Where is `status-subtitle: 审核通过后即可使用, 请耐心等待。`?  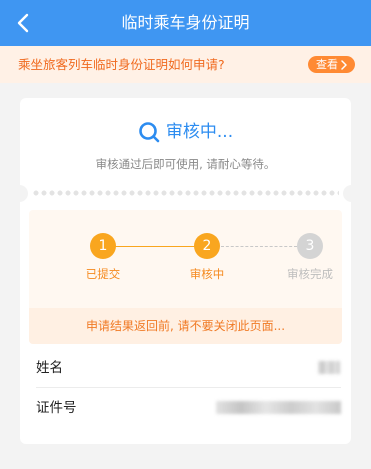 status-subtitle: 审核通过后即可使用, 请耐心等待。 is located at coordinates (185, 164).